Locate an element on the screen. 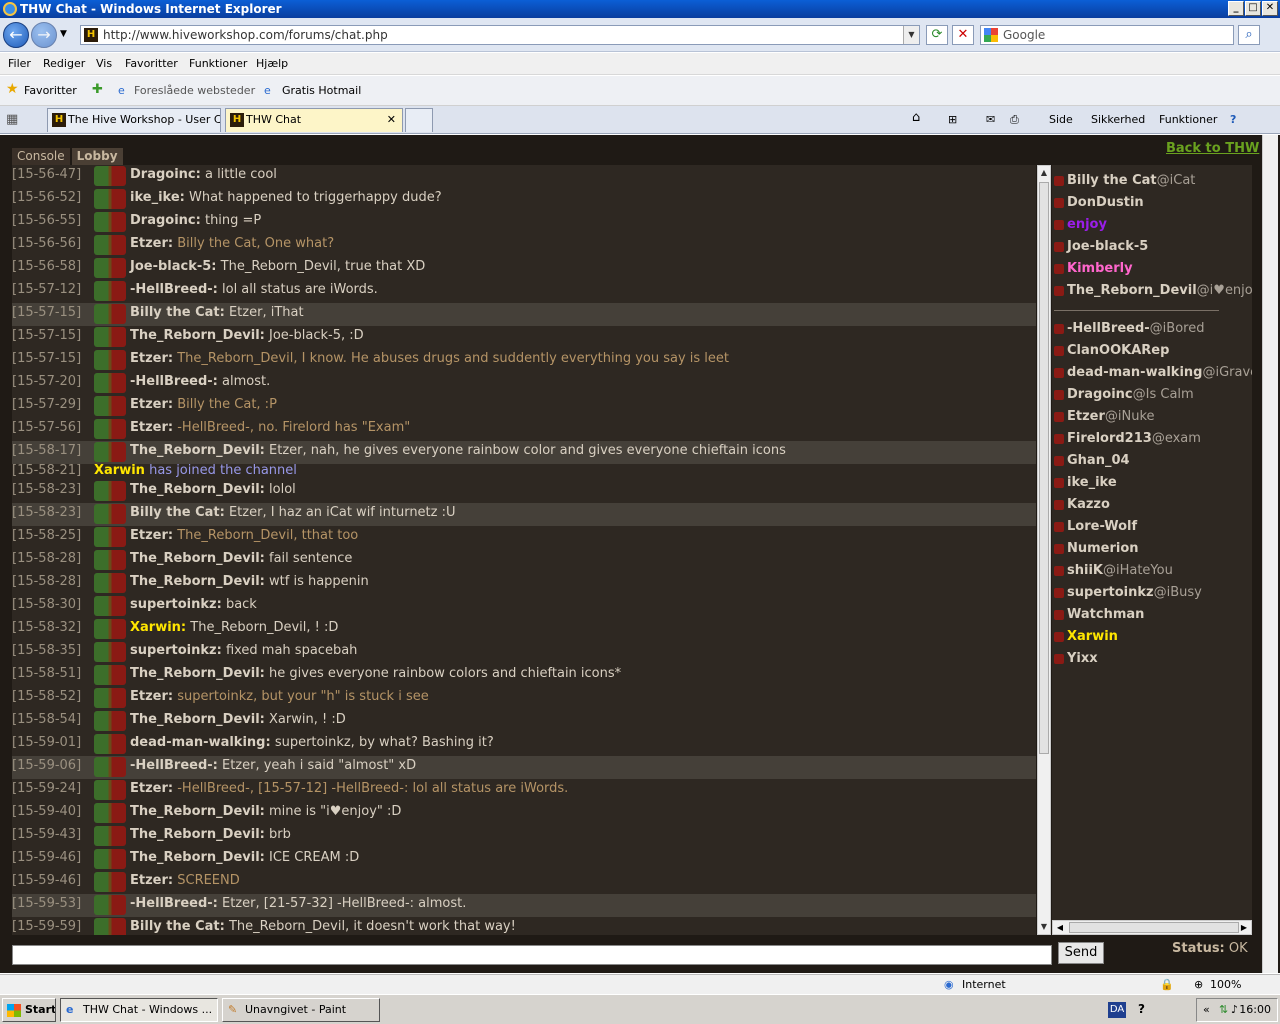 Image resolution: width=1280 pixels, height=1024 pixels. clock: 16:00 is located at coordinates (1255, 1009).